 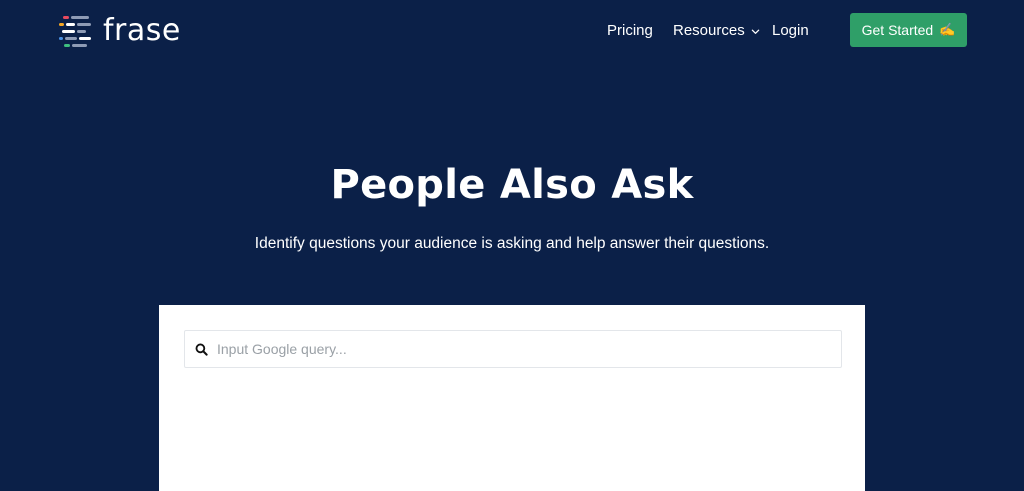 I want to click on get-started-button: Get Started ✍, so click(x=908, y=30).